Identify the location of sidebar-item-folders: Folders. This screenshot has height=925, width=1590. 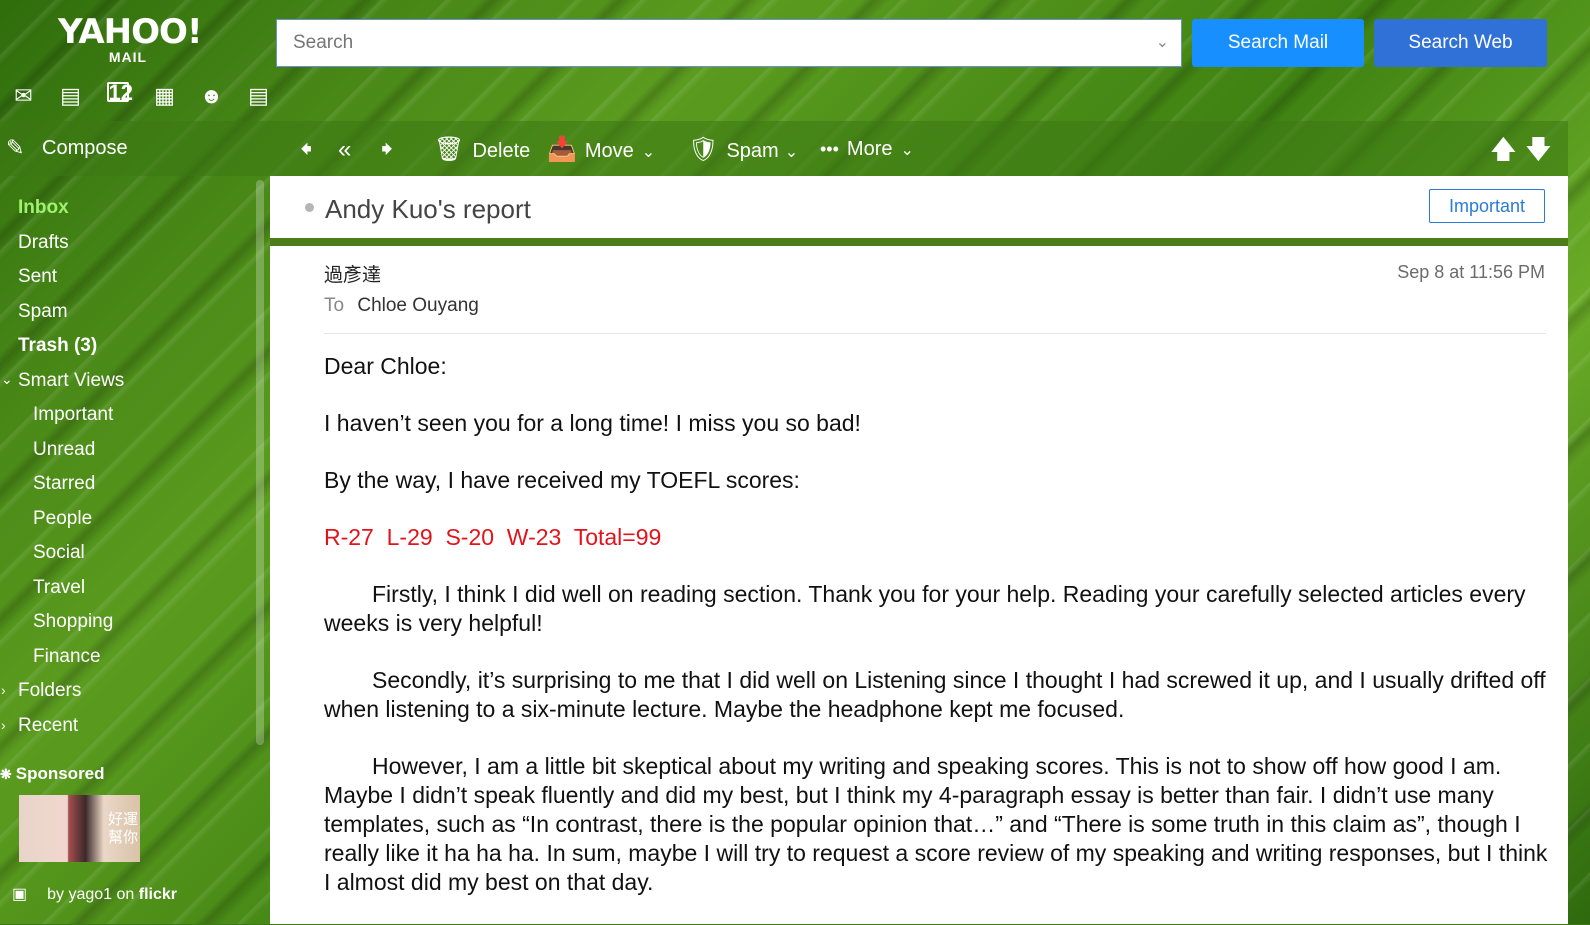
(49, 691).